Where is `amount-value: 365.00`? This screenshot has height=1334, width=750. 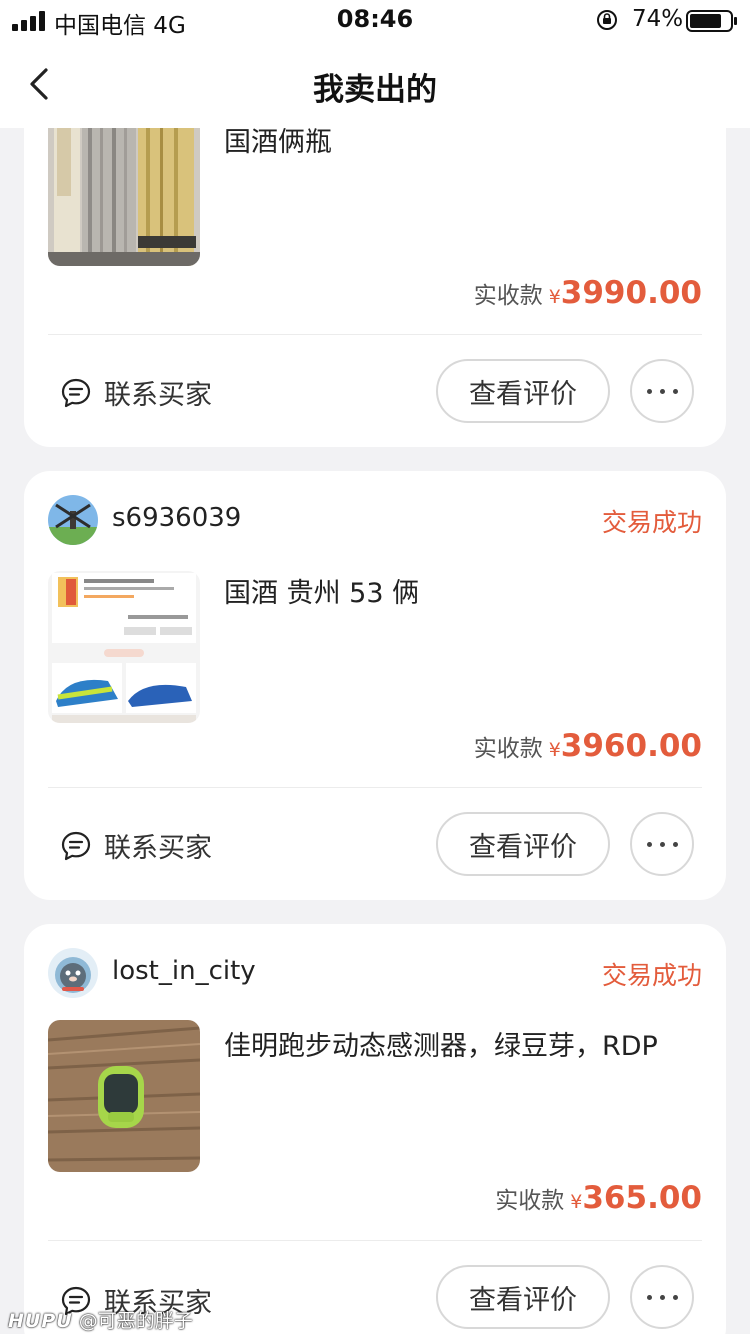
amount-value: 365.00 is located at coordinates (642, 1198).